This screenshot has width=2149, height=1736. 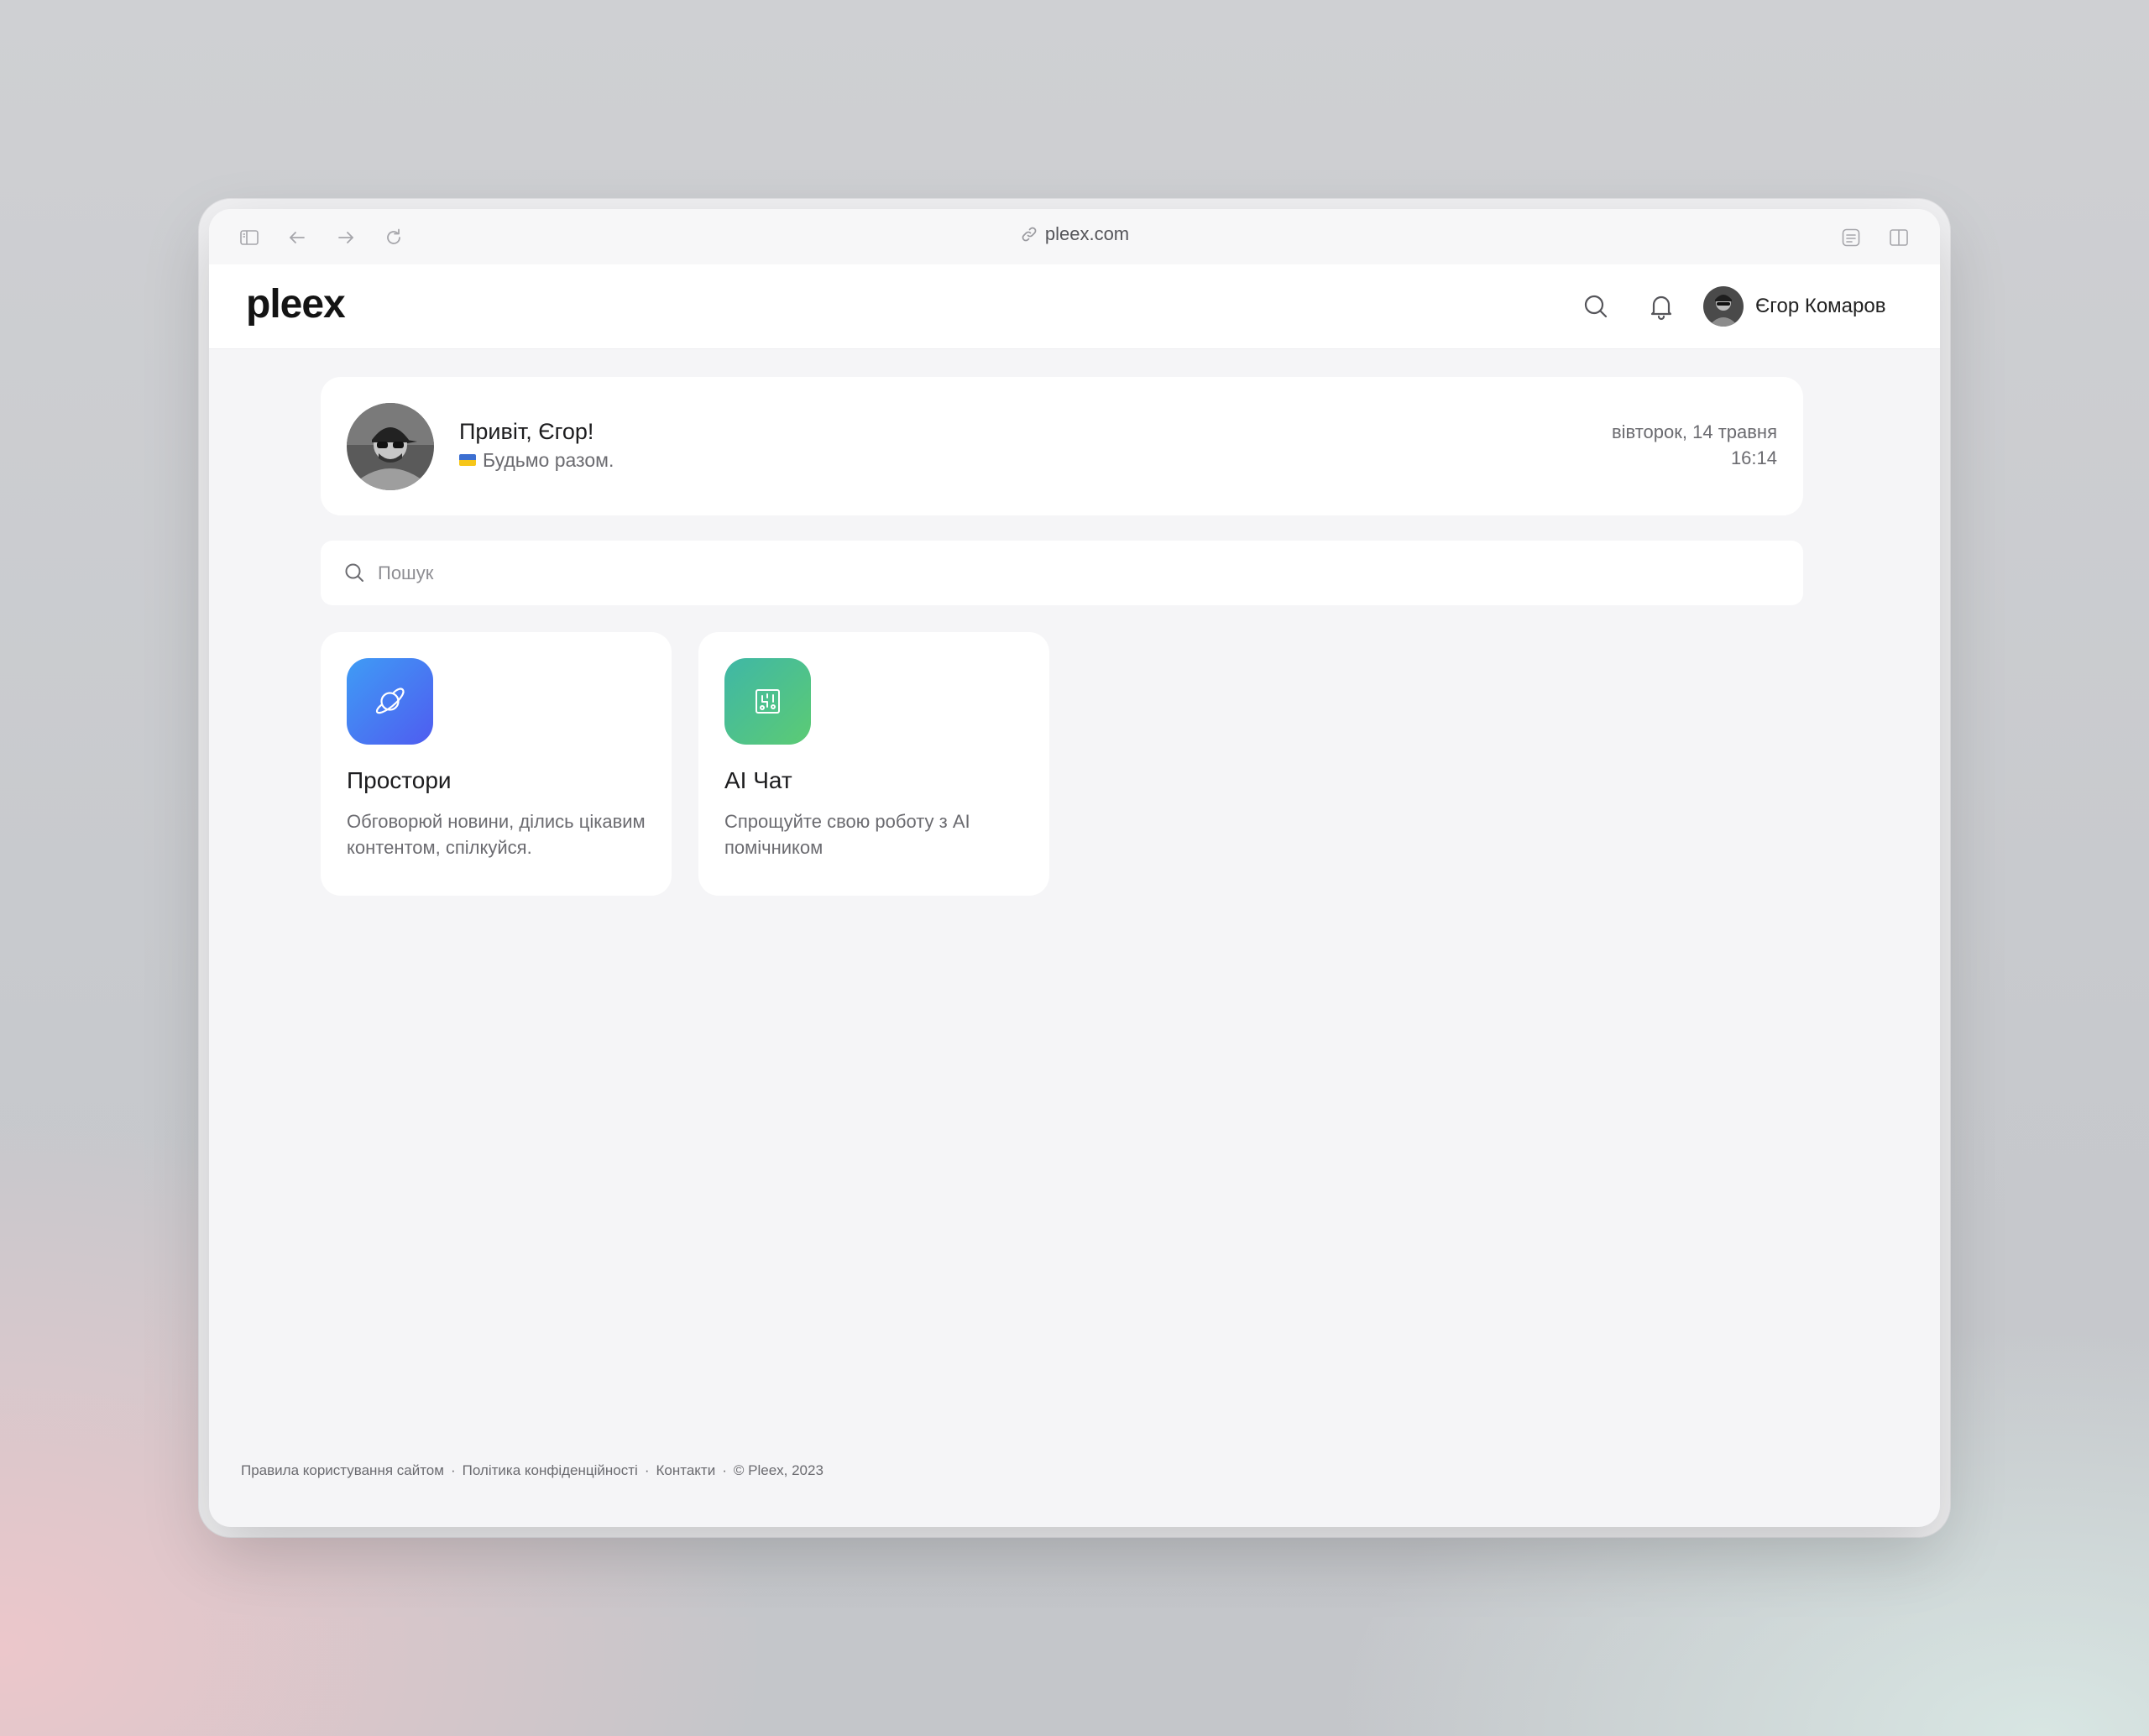 What do you see at coordinates (550, 1470) in the screenshot?
I see `footer-privacy-link: Політика конфіденційності` at bounding box center [550, 1470].